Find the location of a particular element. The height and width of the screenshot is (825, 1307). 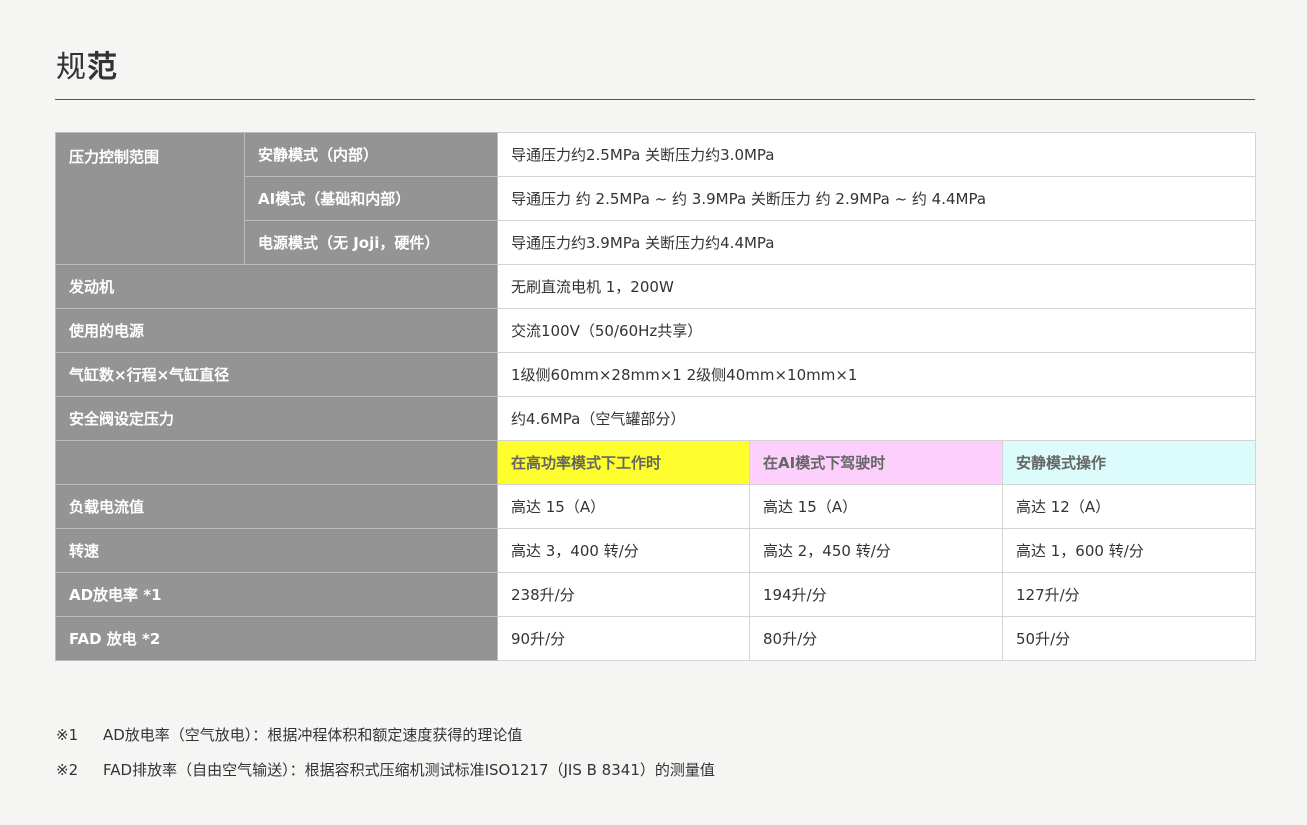

row-label-safety-valve: 安全阀设定压力 is located at coordinates (276, 418).